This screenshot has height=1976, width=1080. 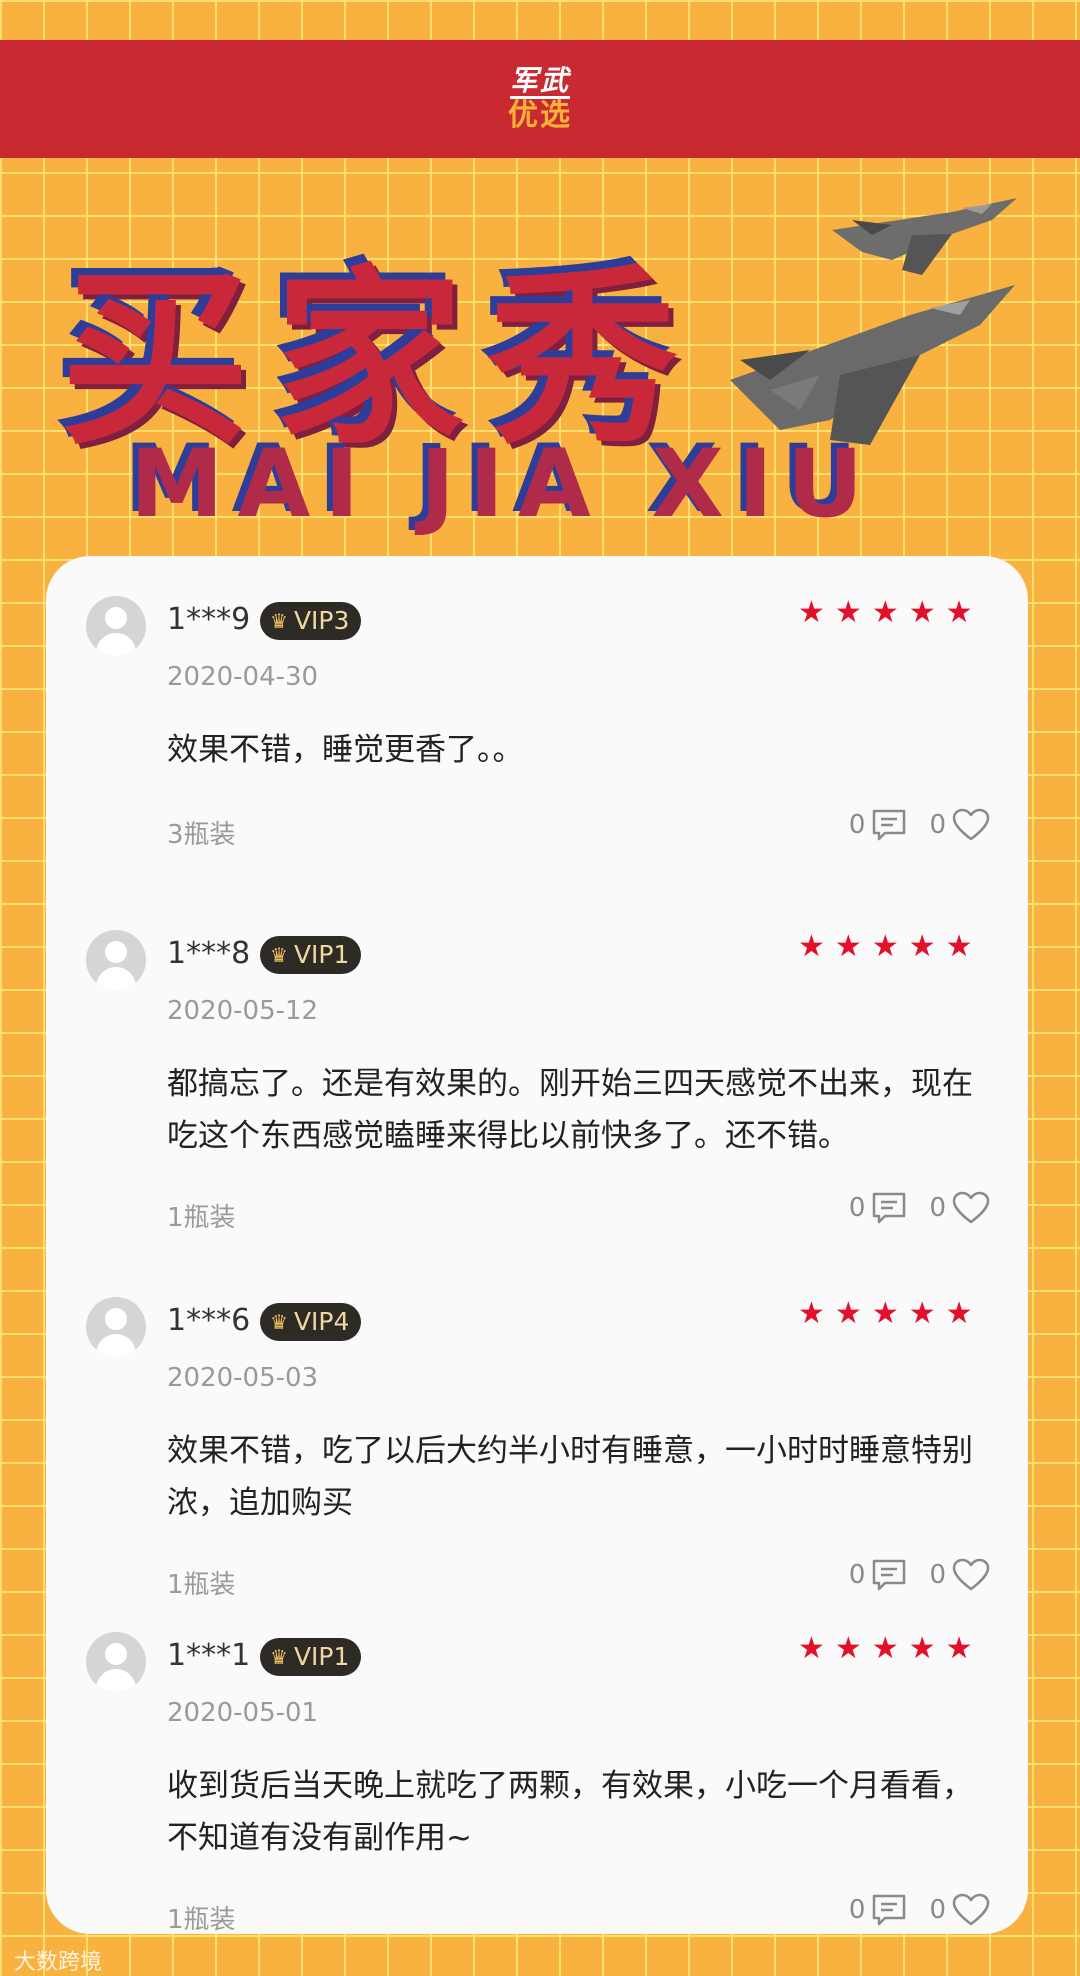 I want to click on review-date: 2020-05-12, so click(x=243, y=1011).